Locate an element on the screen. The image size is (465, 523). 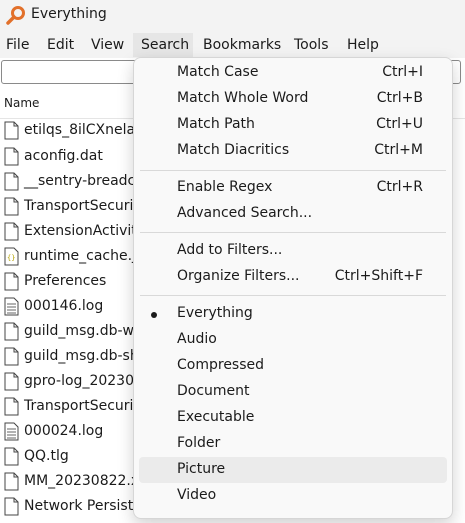
file-row: __sentry-breadcr is located at coordinates (70, 182).